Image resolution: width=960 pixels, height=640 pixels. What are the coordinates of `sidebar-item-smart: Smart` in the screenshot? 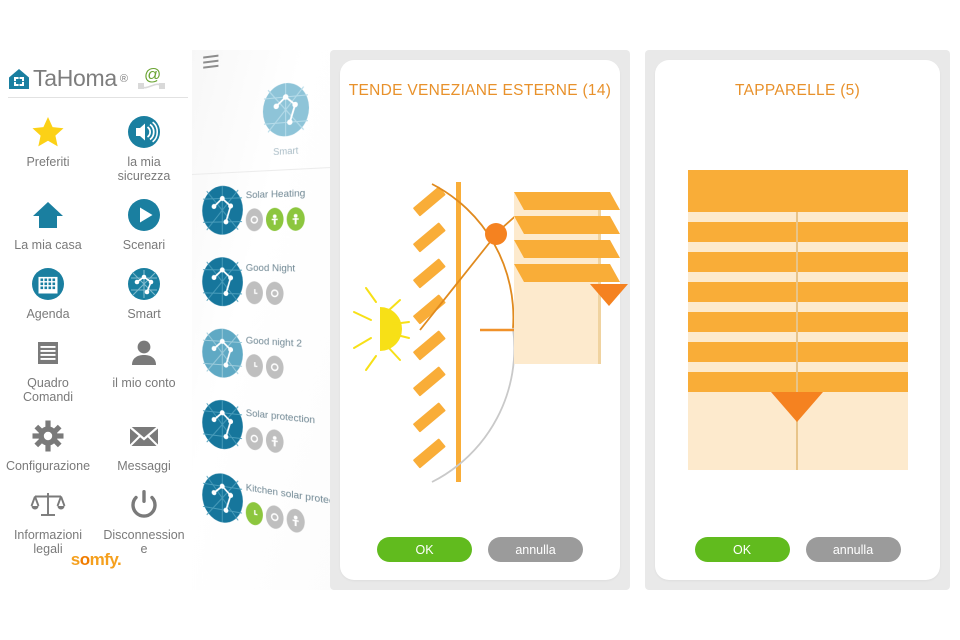 It's located at (144, 291).